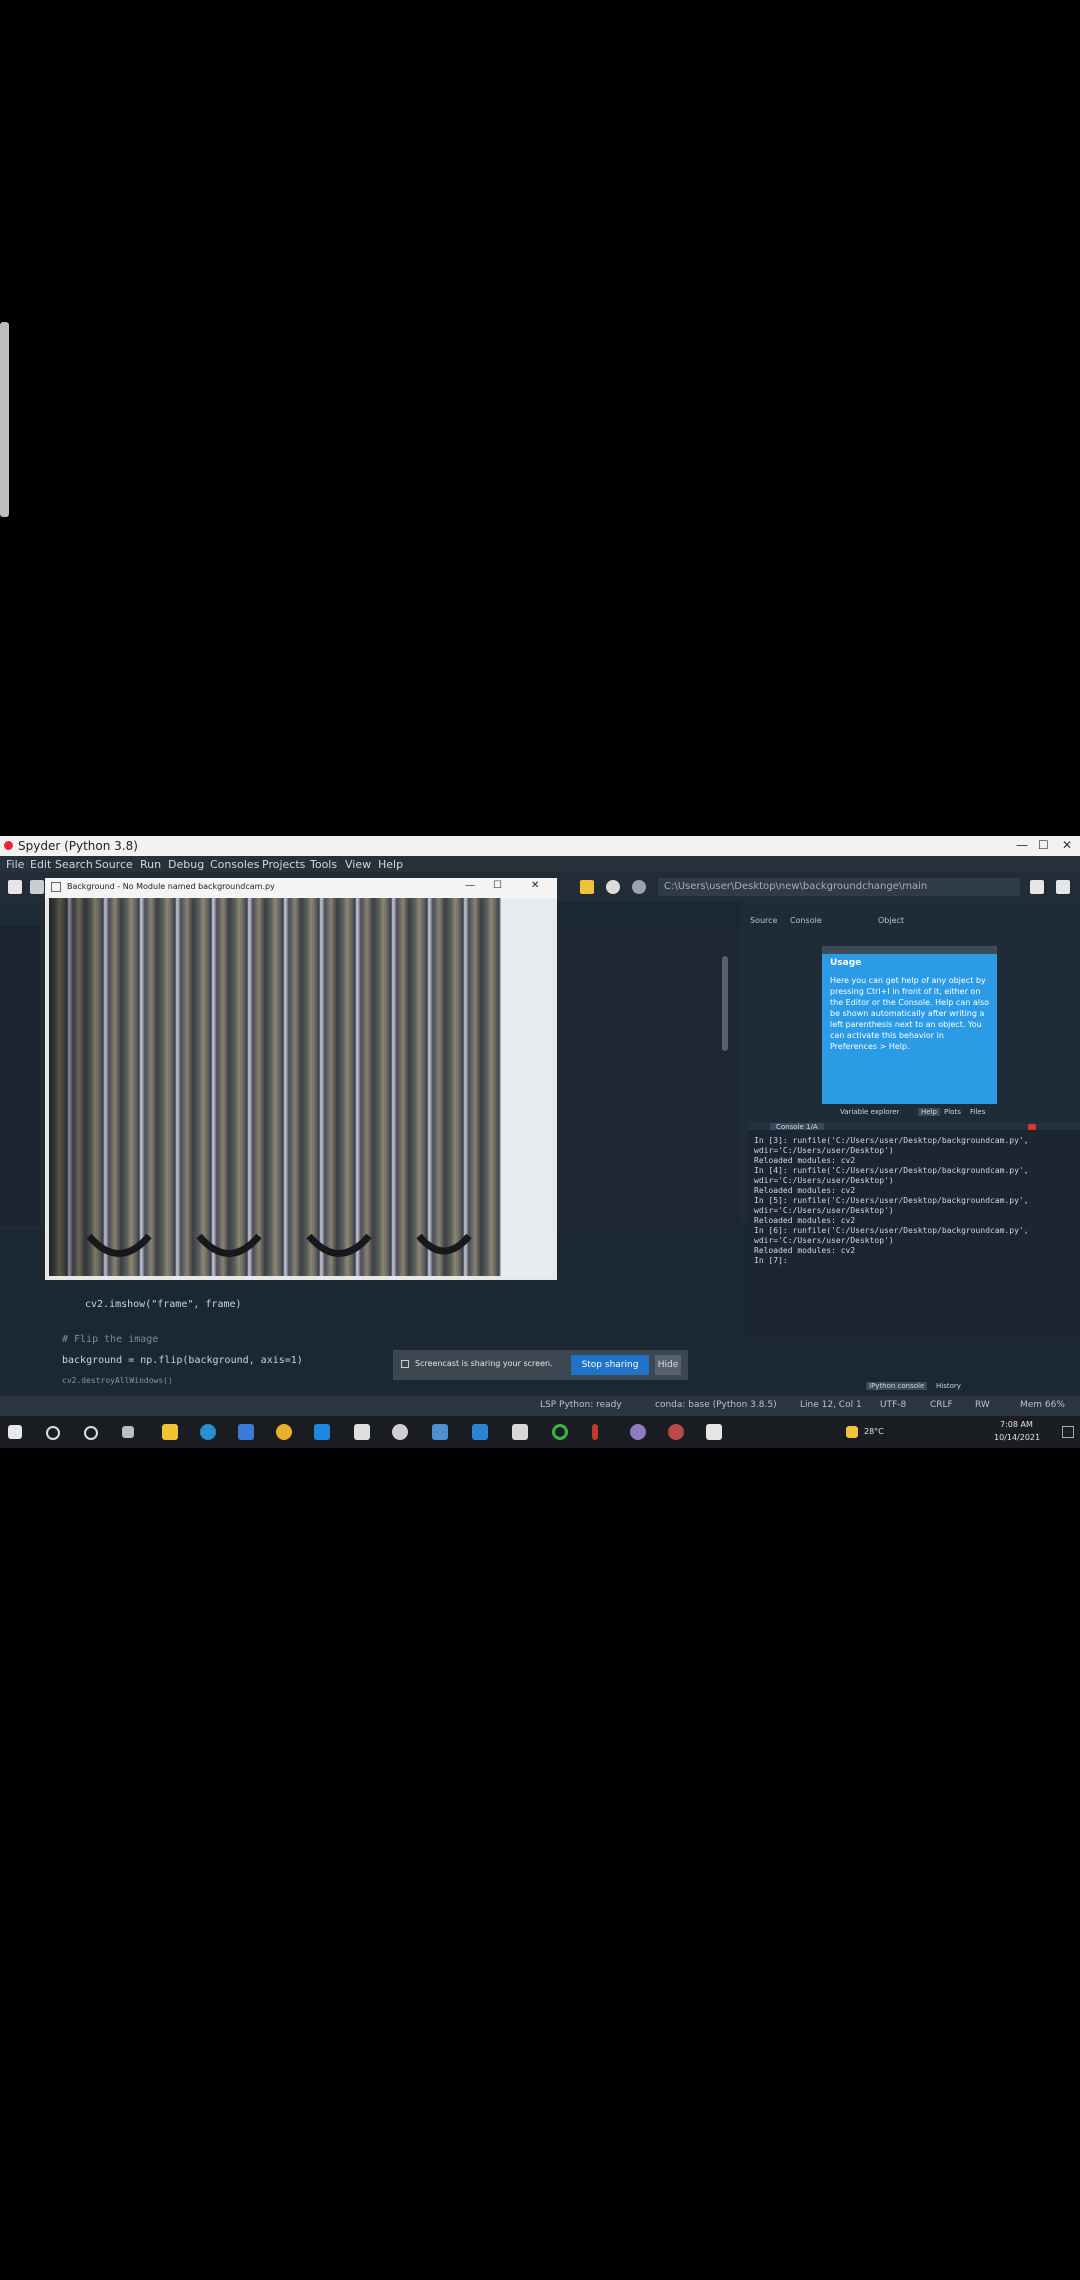  Describe the element at coordinates (40, 864) in the screenshot. I see `menu-edit: Edit` at that location.